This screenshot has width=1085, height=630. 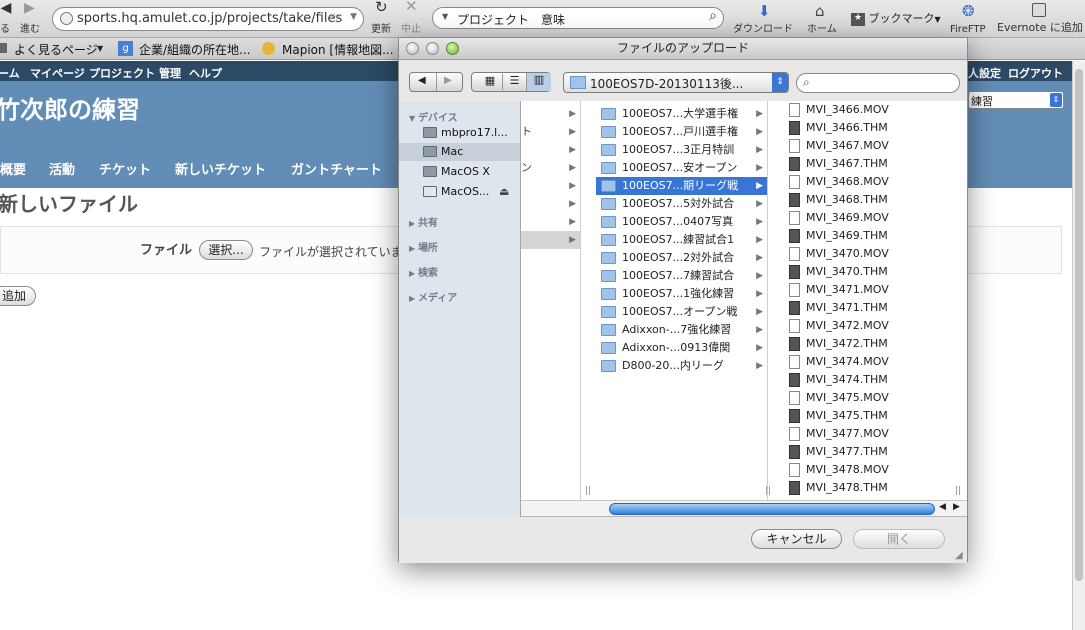 I want to click on resize-grip-icon: ◢, so click(x=959, y=555).